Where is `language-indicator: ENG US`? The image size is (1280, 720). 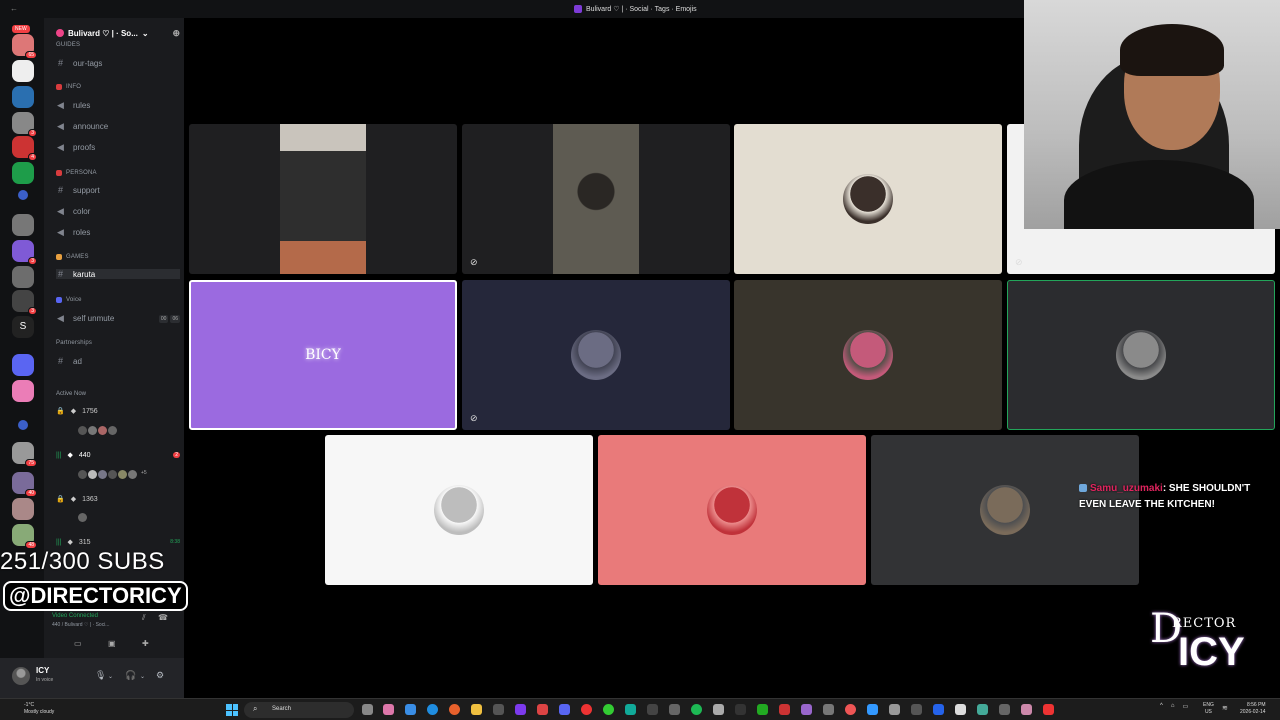
language-indicator: ENG US is located at coordinates (1208, 709).